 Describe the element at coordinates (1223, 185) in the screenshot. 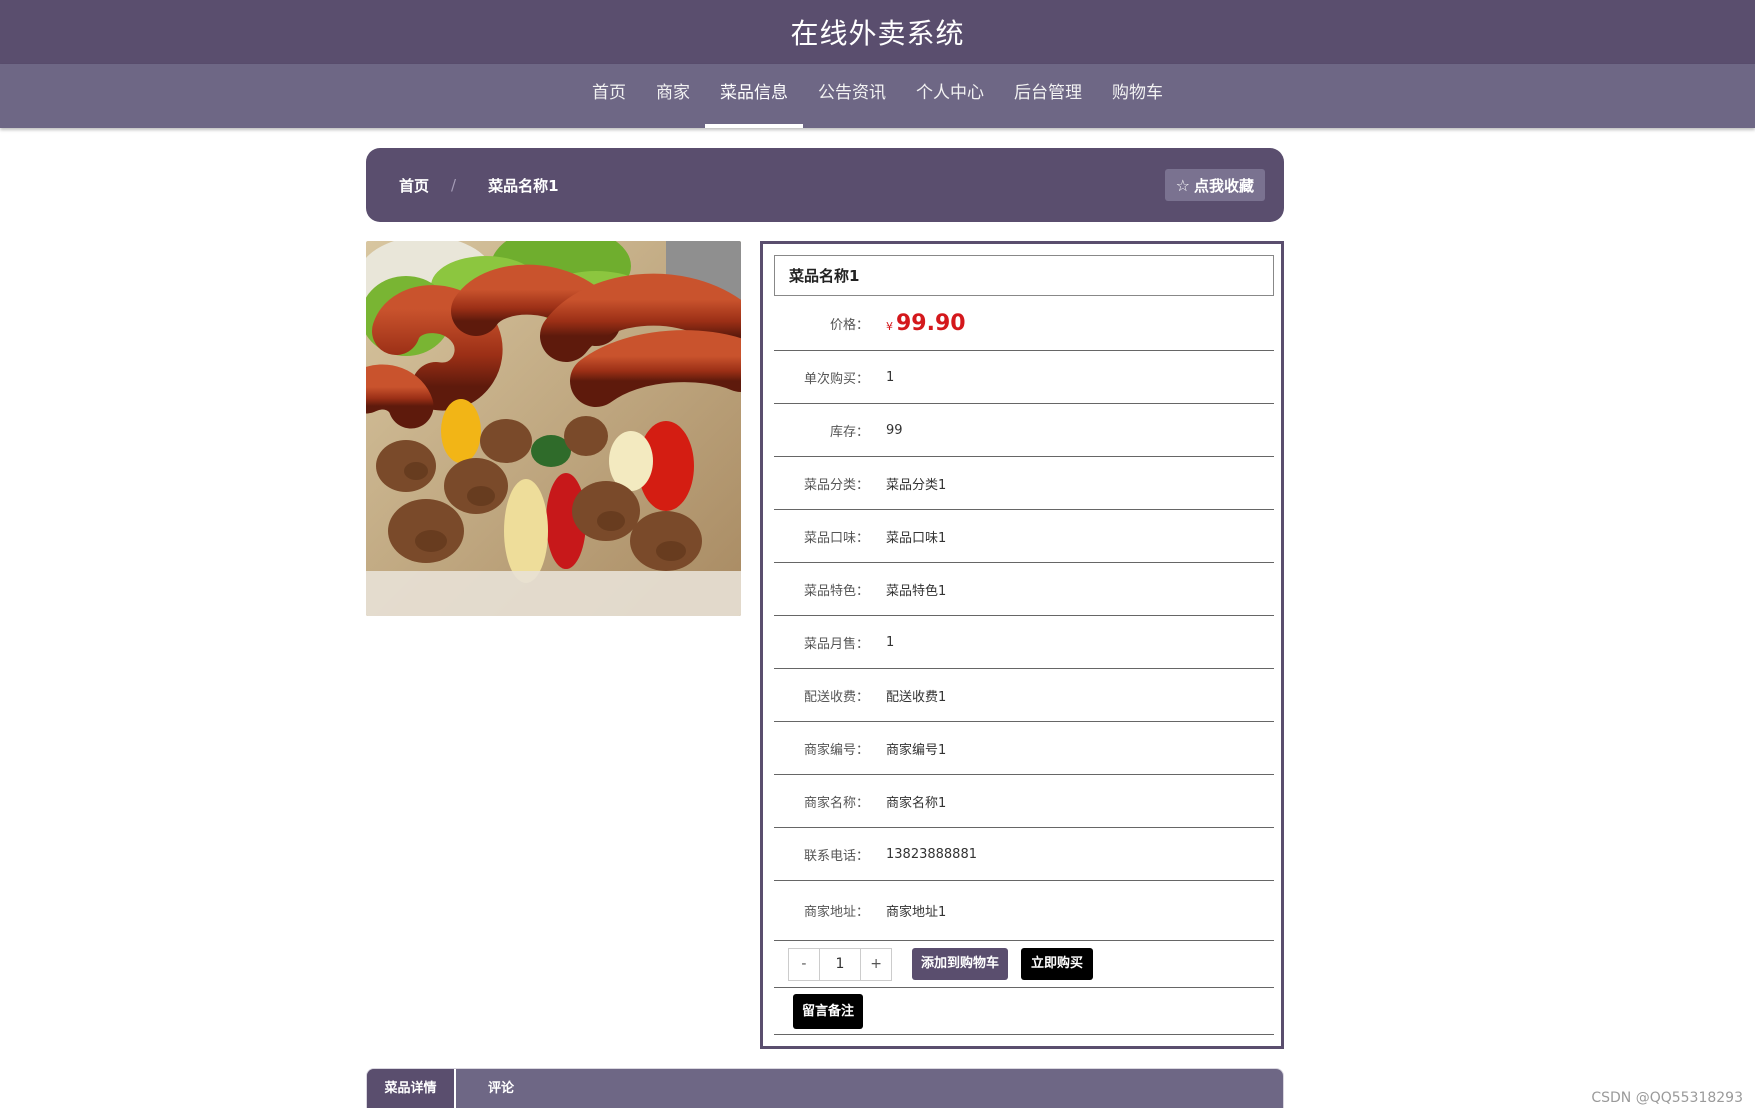

I see `favorite-button-label: 点我收藏` at that location.